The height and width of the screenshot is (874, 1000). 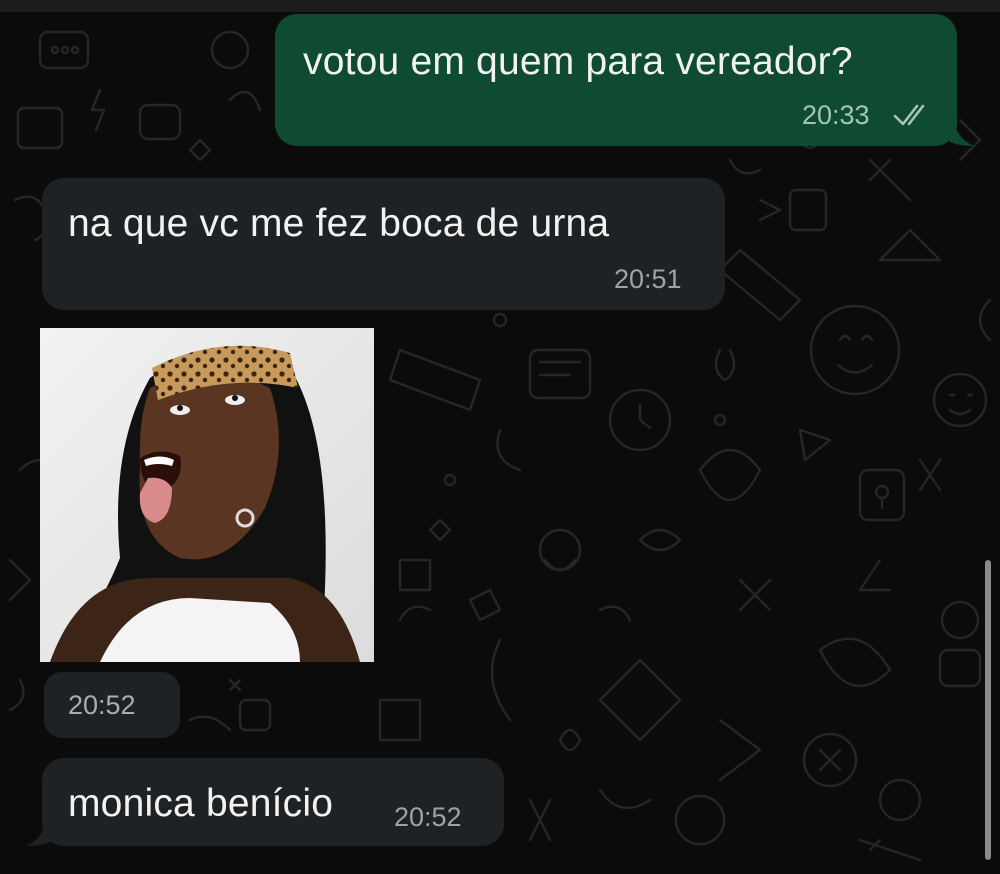 I want to click on sticker-image, so click(x=207, y=495).